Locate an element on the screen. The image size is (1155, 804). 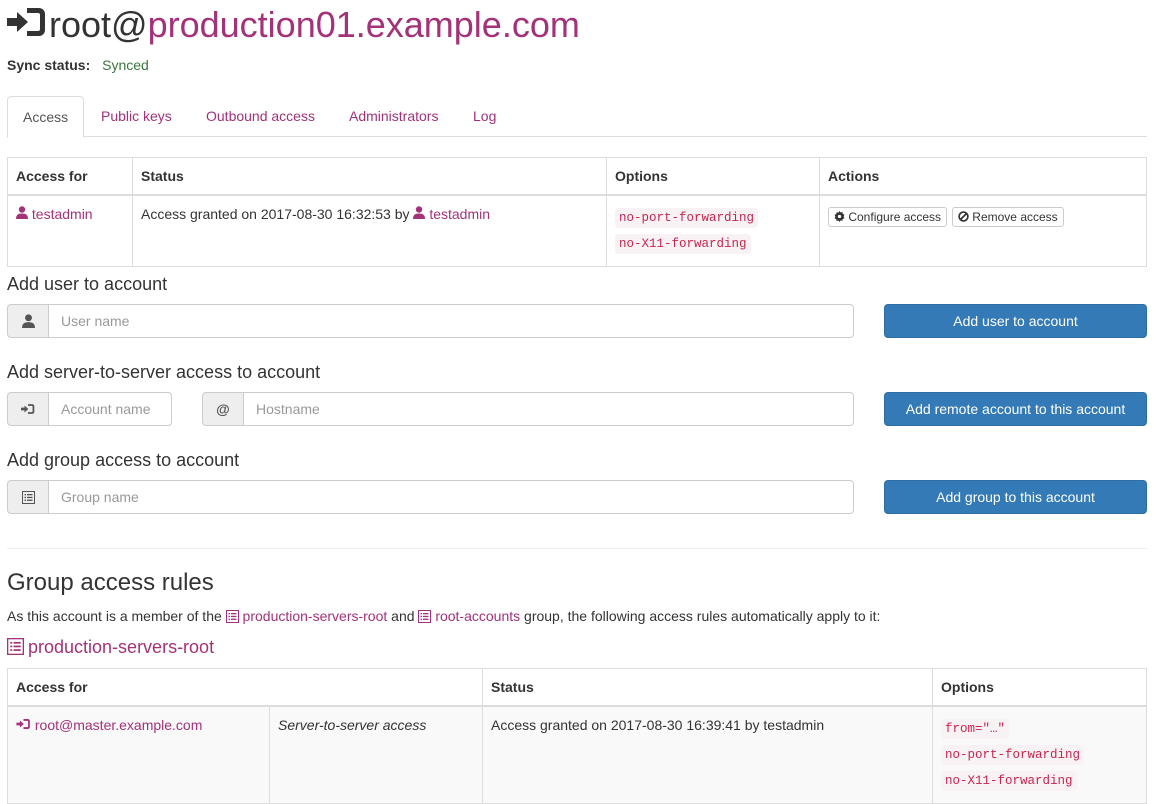
hostname-group: @ is located at coordinates (528, 409).